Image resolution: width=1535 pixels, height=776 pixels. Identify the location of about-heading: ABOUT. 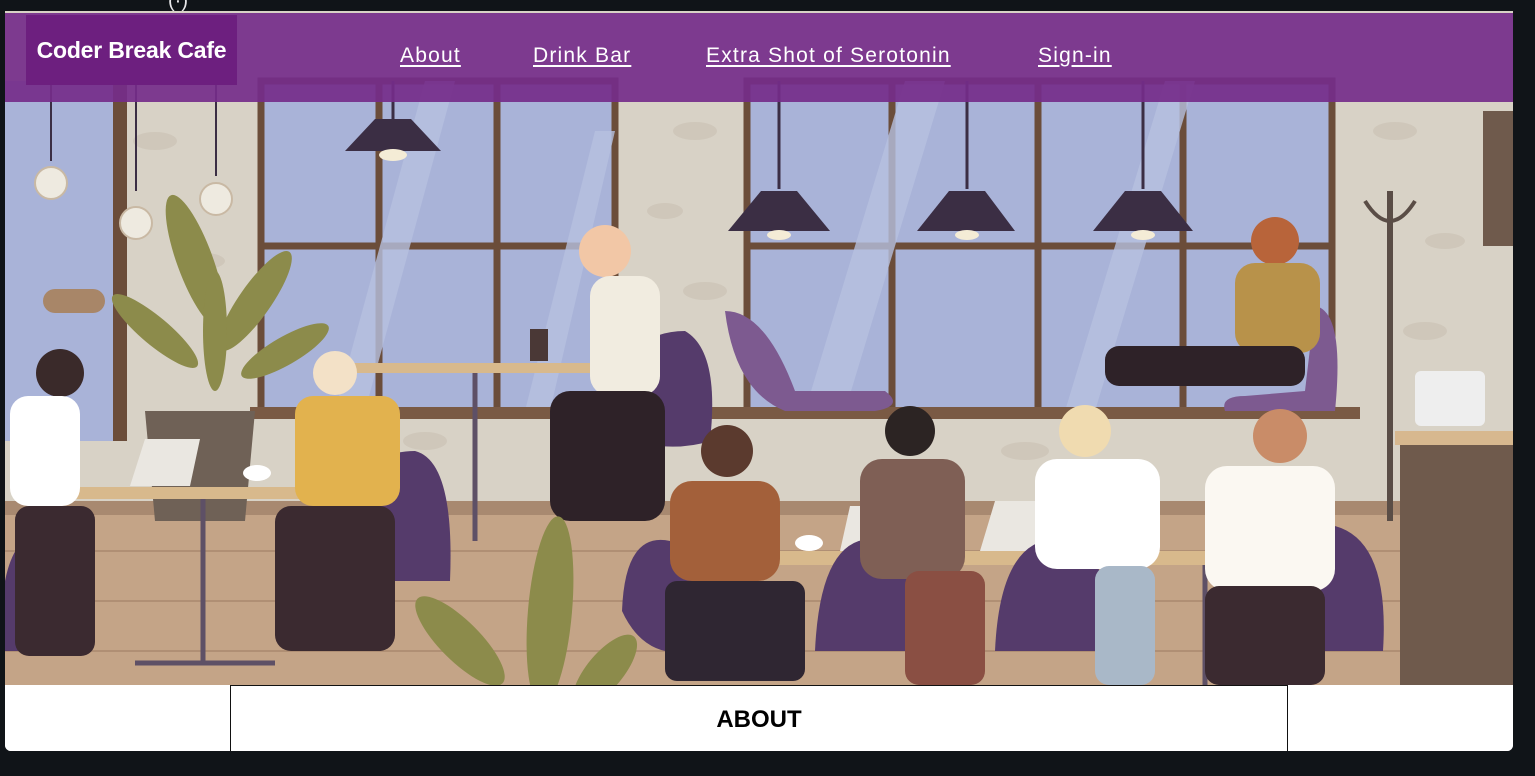
(759, 719).